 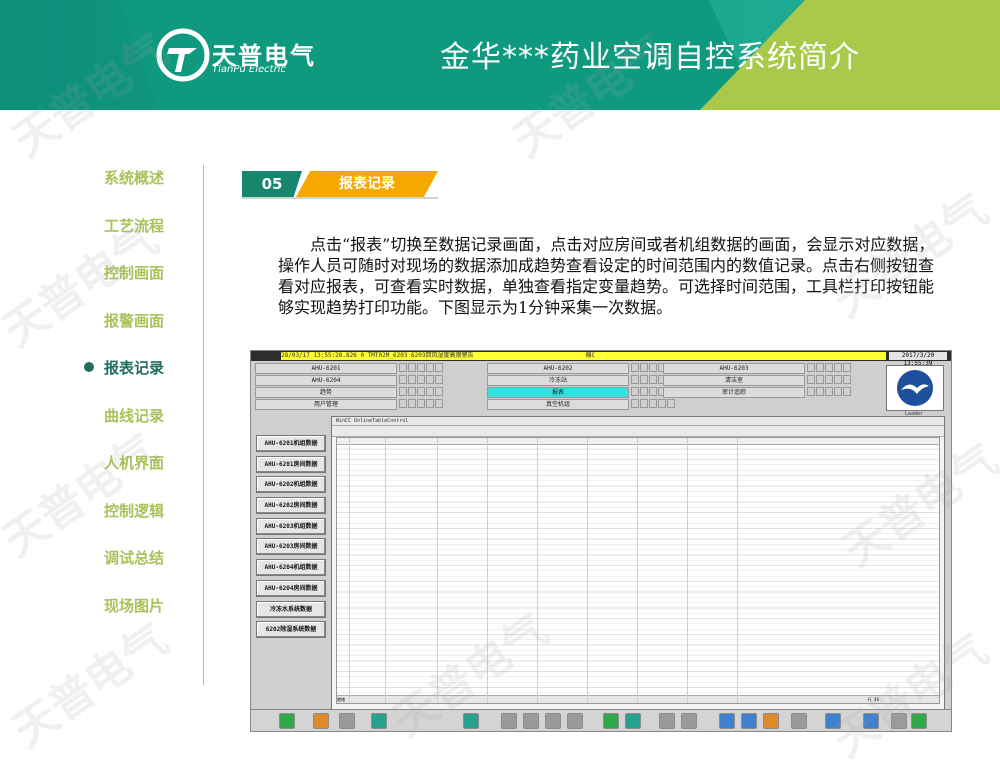 I want to click on nav-item-photos: 现场图片, so click(x=139, y=612).